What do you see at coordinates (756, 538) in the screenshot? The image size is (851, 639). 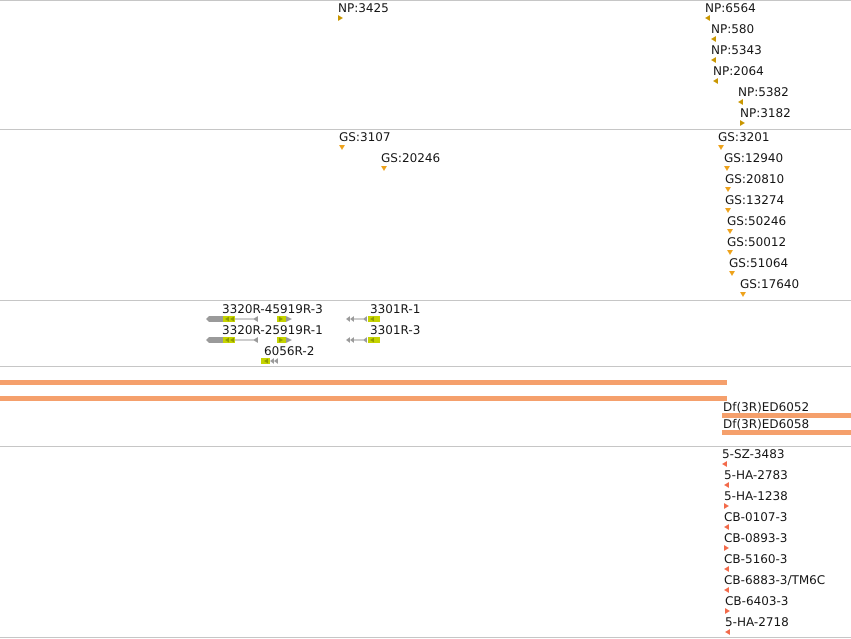 I see `feature-label: CB-0893-3` at bounding box center [756, 538].